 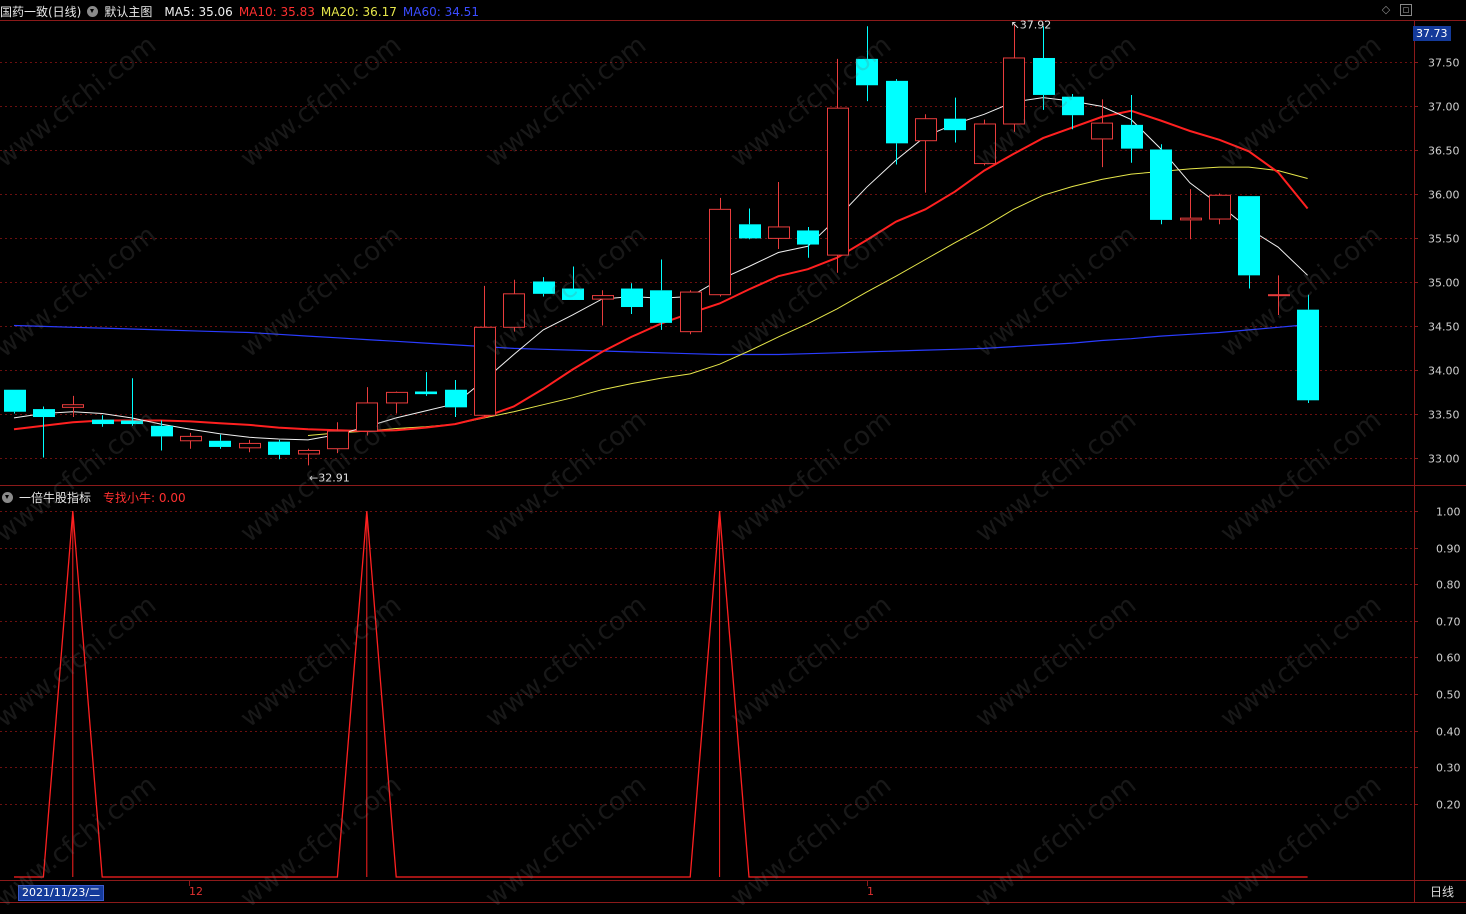 What do you see at coordinates (1444, 107) in the screenshot?
I see `y-tick-label: 37.00` at bounding box center [1444, 107].